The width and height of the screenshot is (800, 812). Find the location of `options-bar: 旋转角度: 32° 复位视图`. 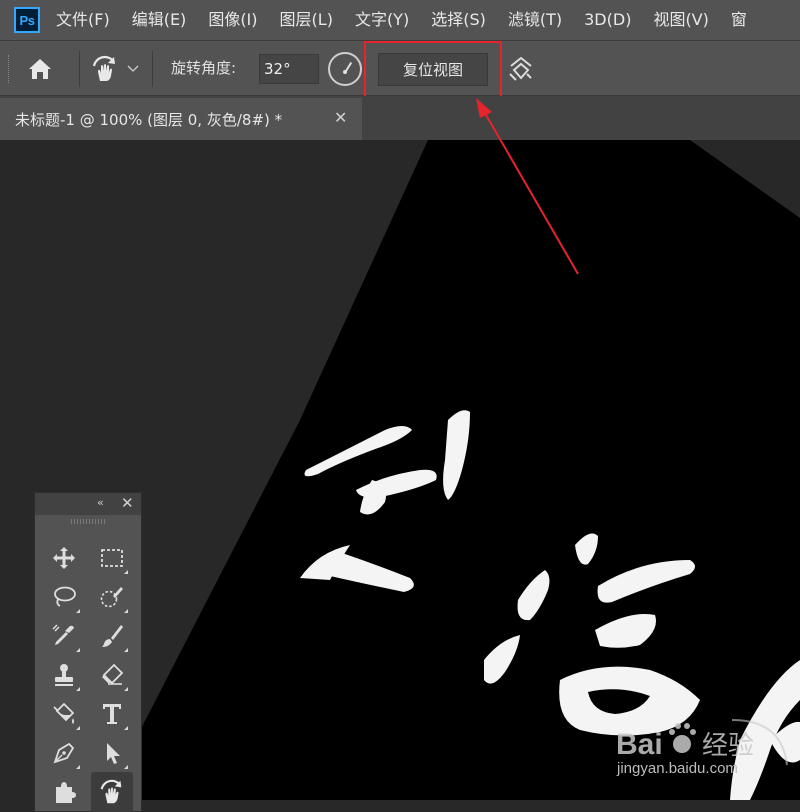

options-bar: 旋转角度: 32° 复位视图 is located at coordinates (400, 68).